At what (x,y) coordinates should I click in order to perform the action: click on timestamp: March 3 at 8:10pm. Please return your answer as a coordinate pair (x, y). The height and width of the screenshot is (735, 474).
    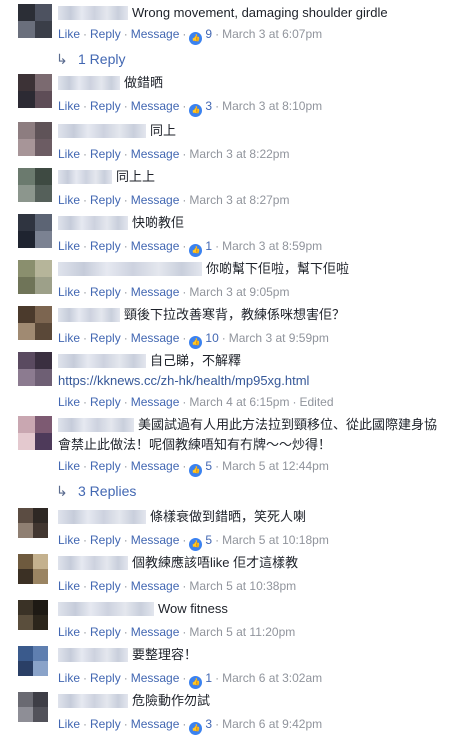
    Looking at the image, I should click on (272, 106).